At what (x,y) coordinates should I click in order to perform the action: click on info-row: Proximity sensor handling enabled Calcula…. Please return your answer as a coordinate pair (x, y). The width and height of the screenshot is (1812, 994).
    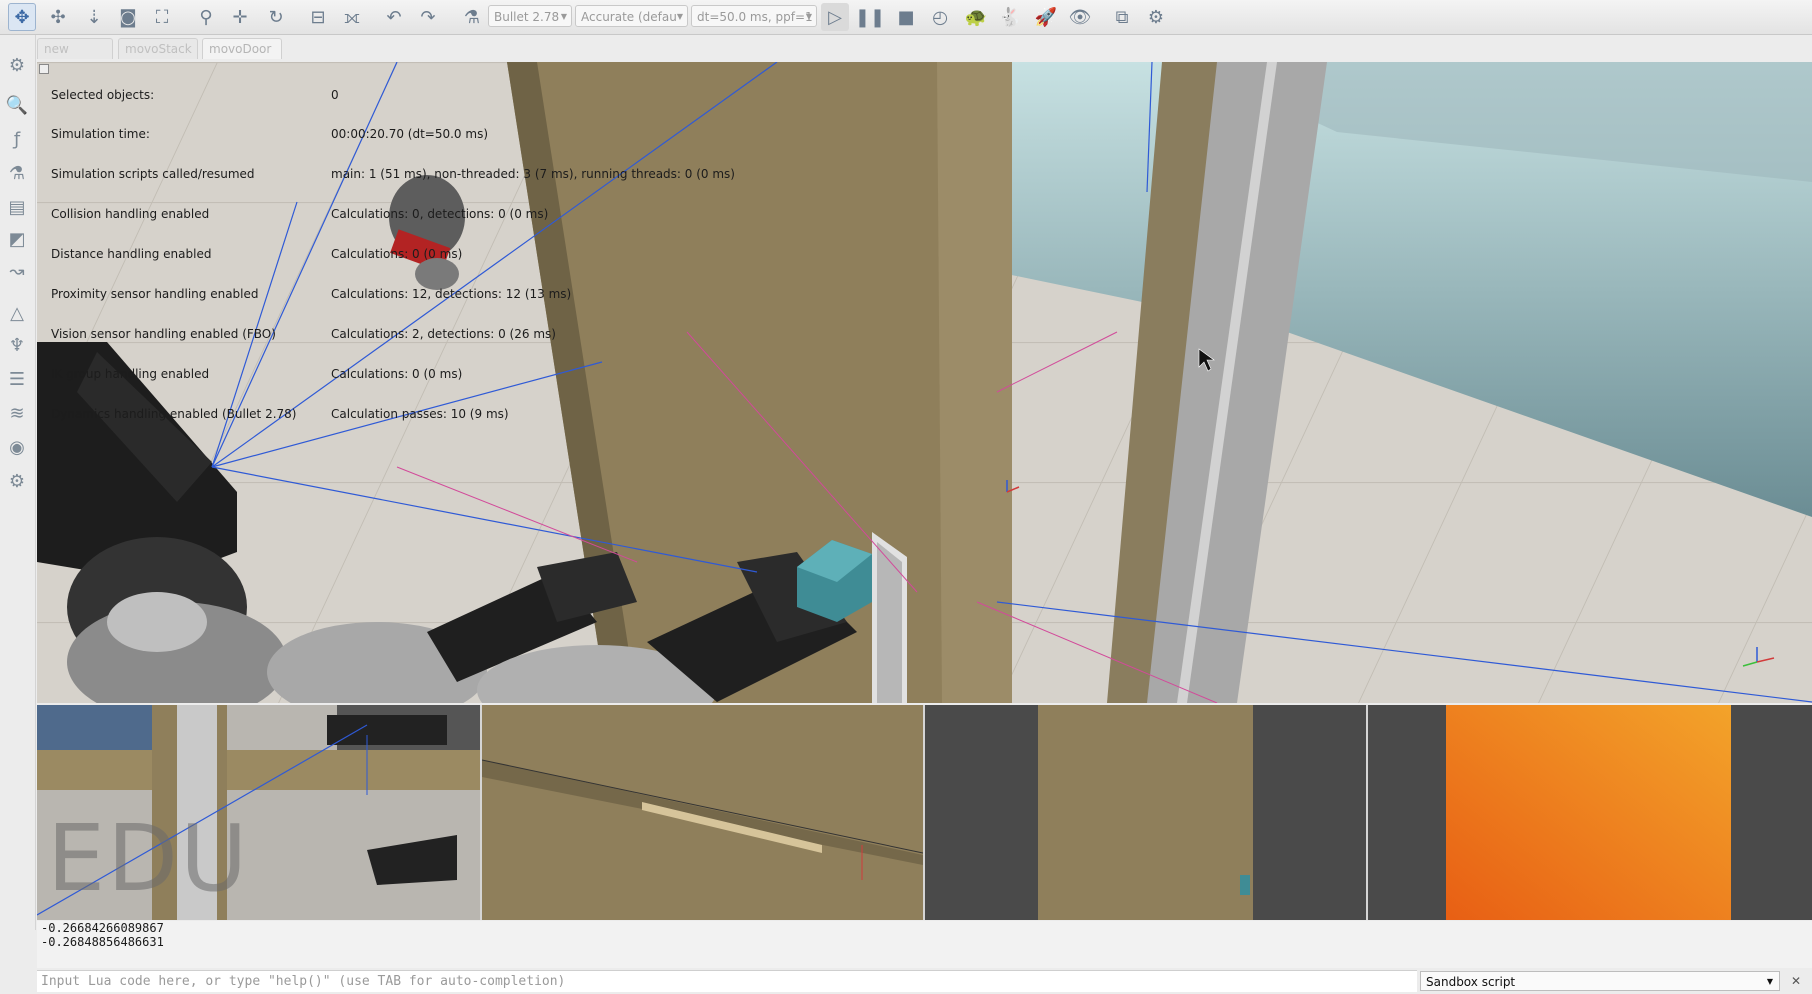
    Looking at the image, I should click on (311, 294).